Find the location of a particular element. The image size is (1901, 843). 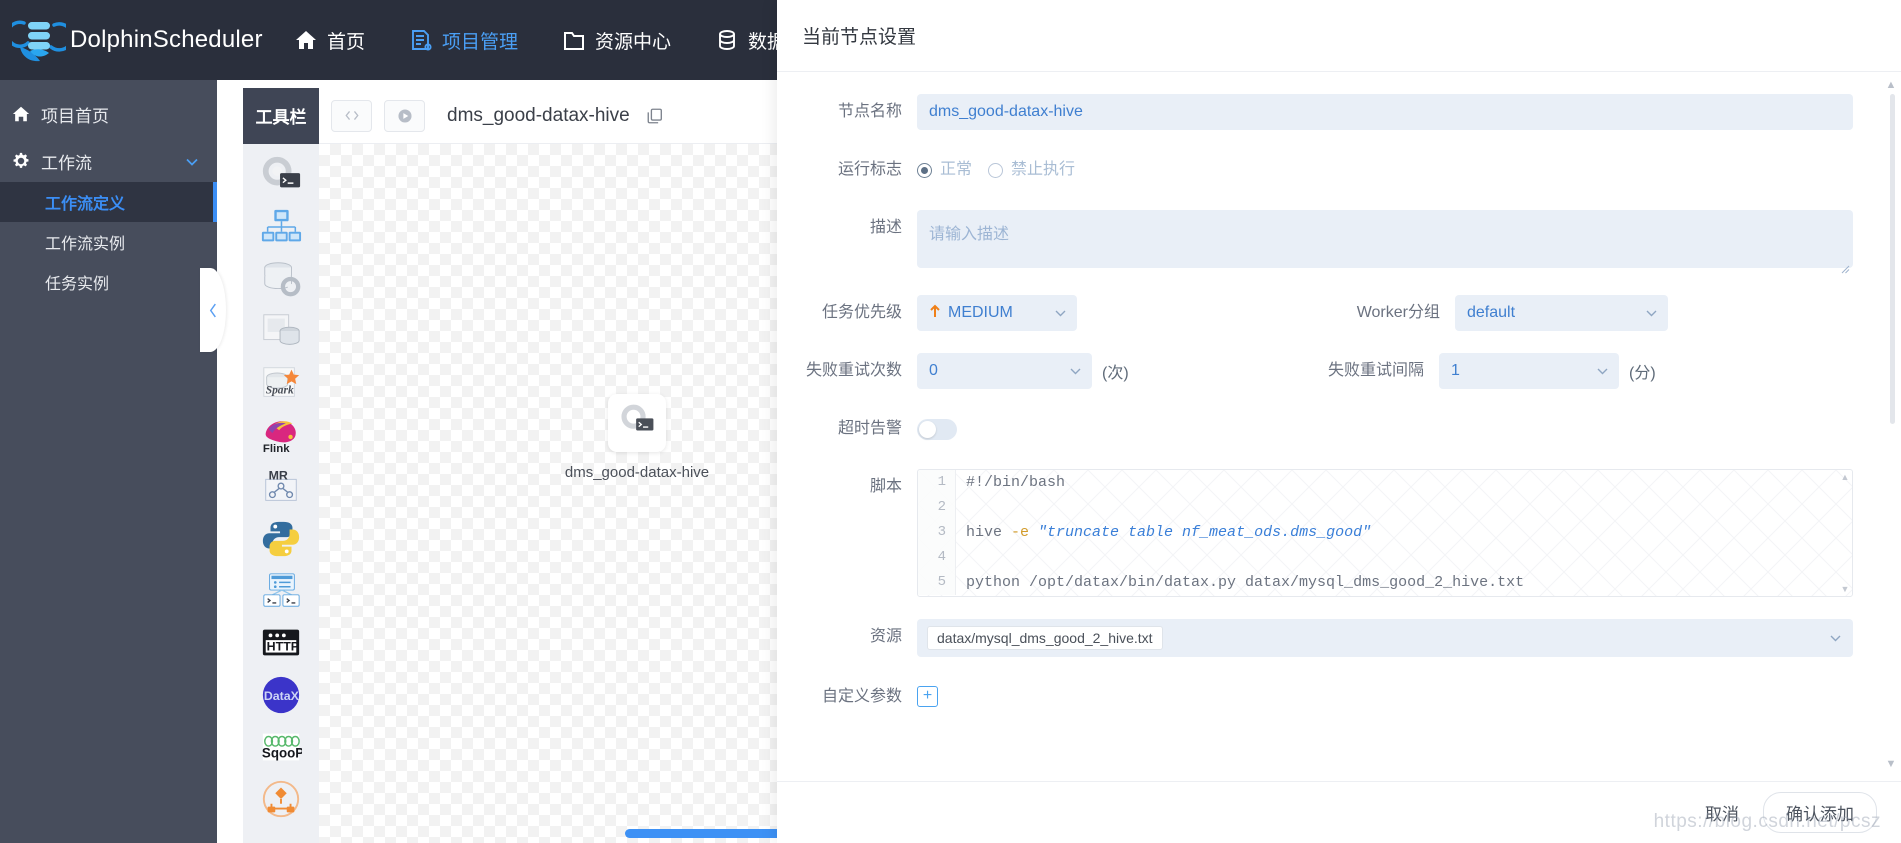

panel-scroll-up-arrow: ▲ is located at coordinates (1891, 85).